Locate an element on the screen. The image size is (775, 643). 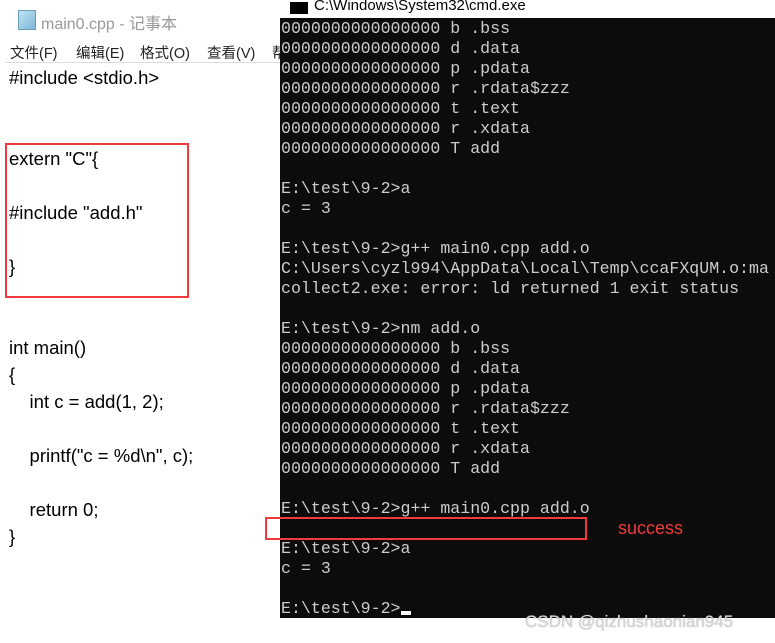
menu-view: 查看(V) is located at coordinates (231, 52).